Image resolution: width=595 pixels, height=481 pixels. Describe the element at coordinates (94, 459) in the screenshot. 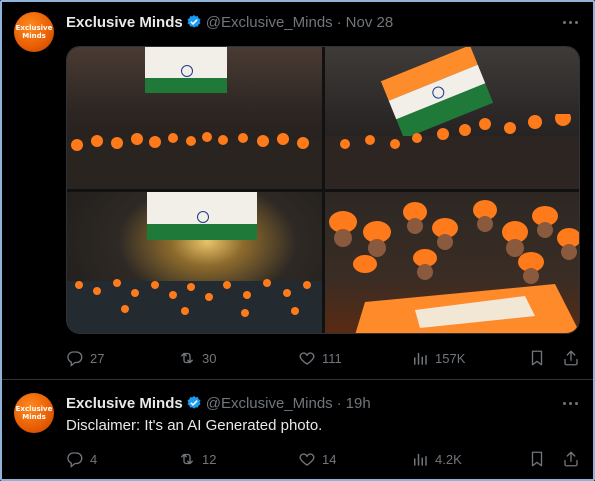

I see `reply-count: 4` at that location.